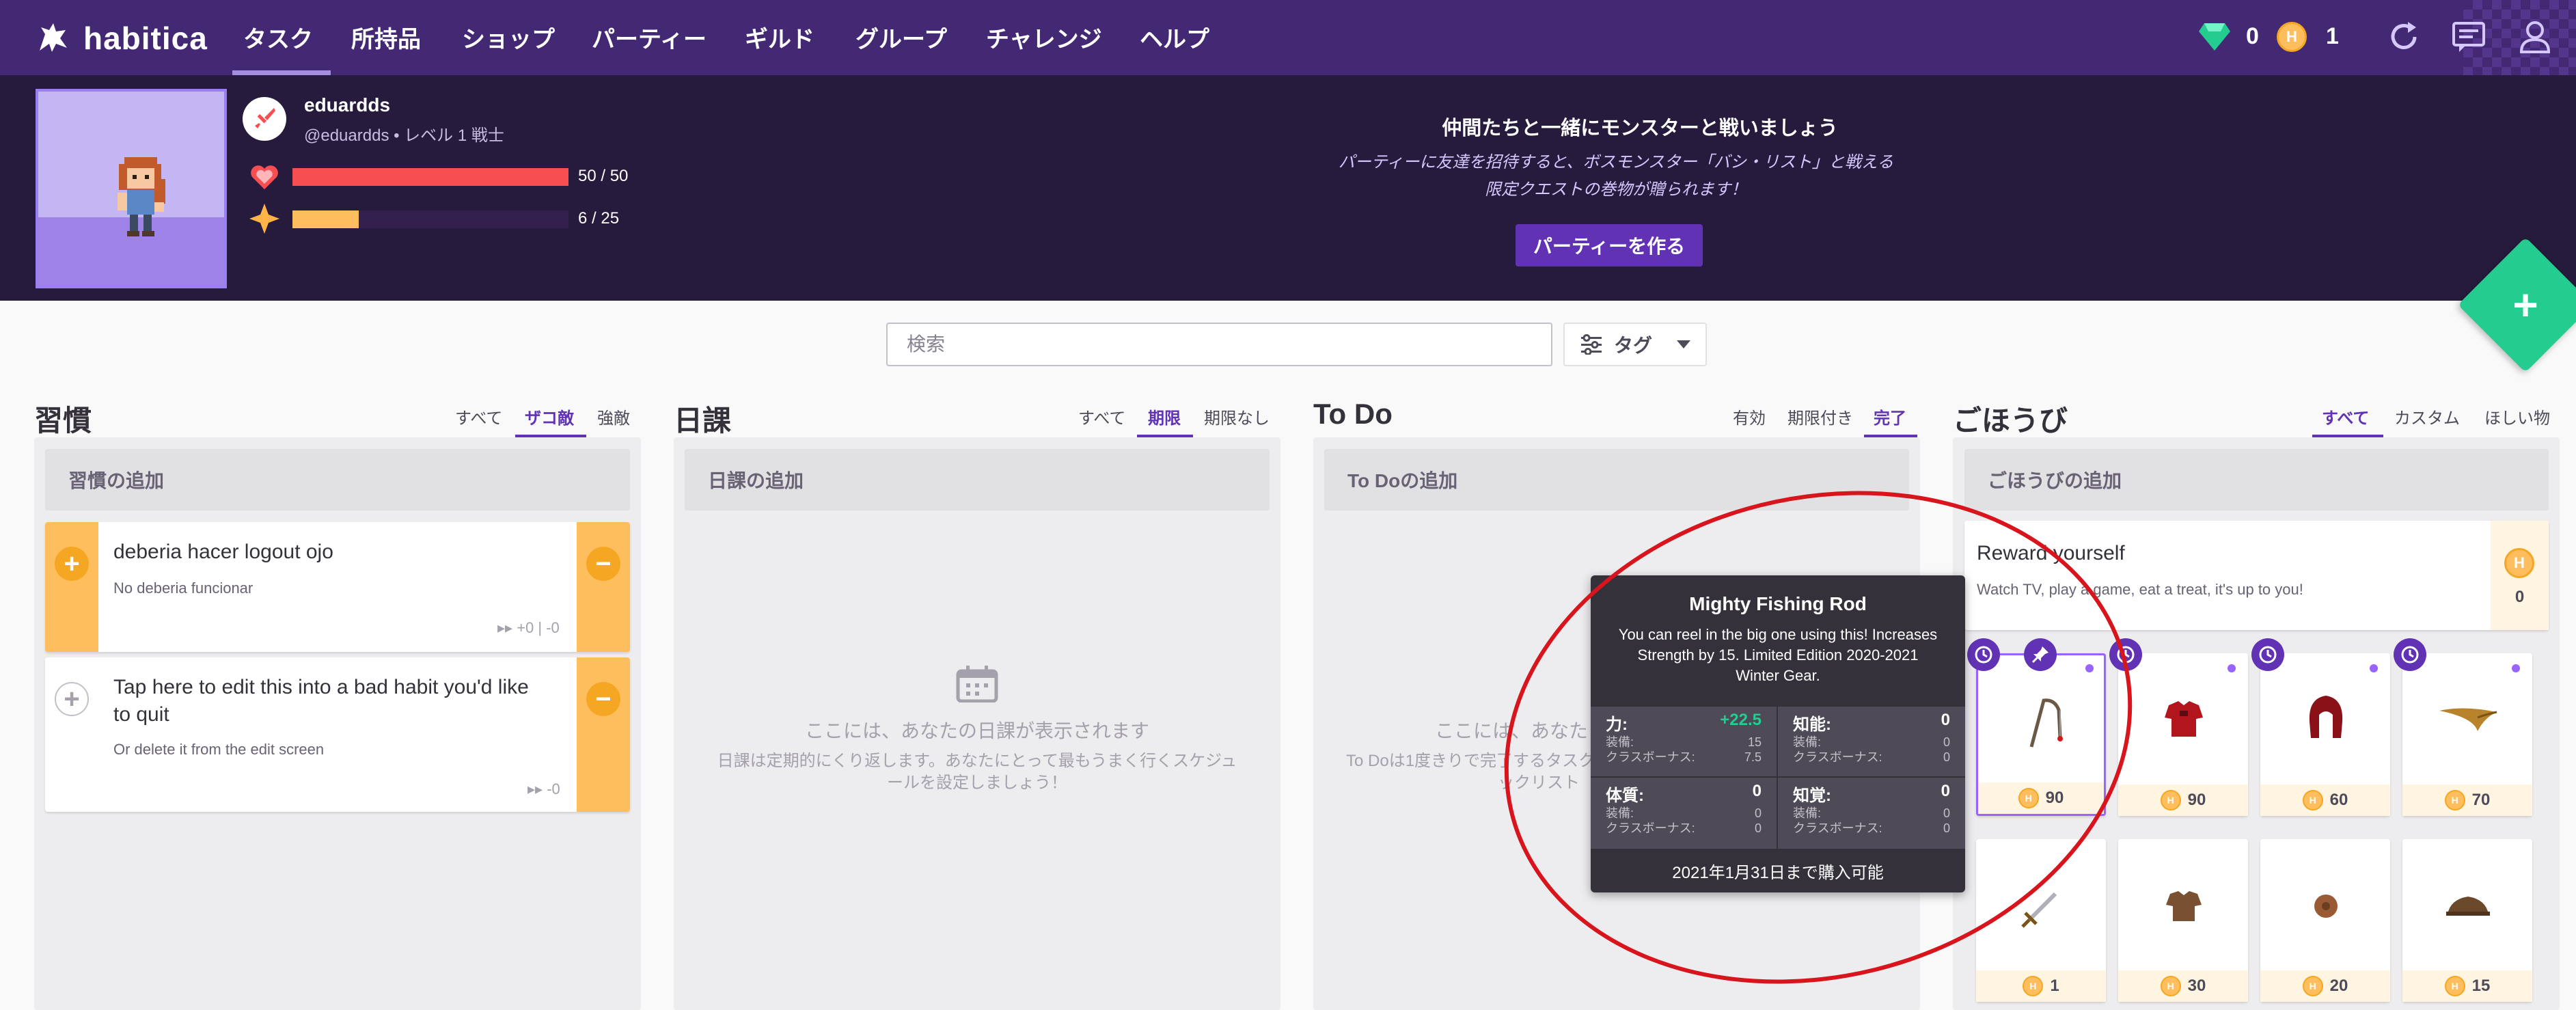 The width and height of the screenshot is (2576, 1010). Describe the element at coordinates (1592, 344) in the screenshot. I see `filter-icon` at that location.